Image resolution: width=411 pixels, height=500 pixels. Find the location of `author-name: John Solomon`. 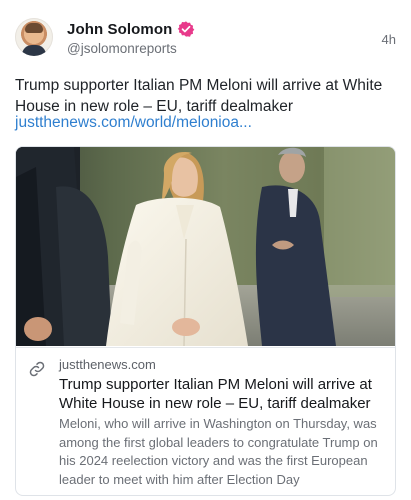

author-name: John Solomon is located at coordinates (119, 29).